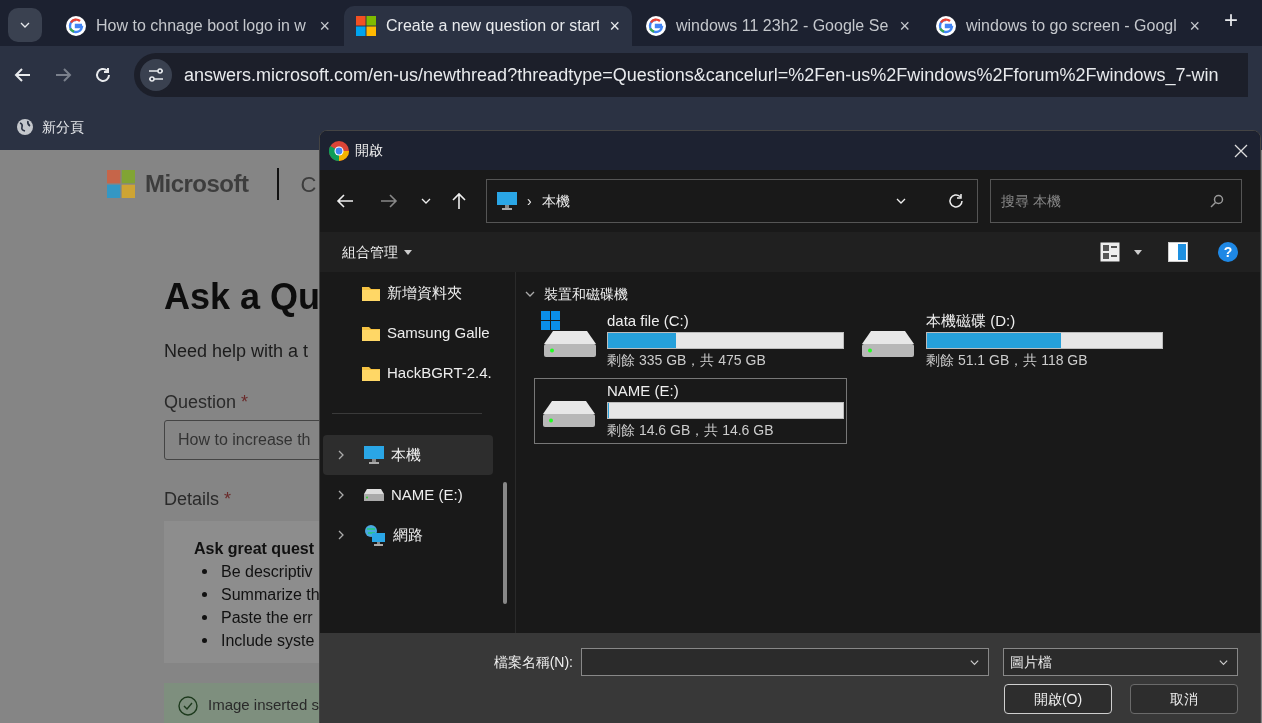 Image resolution: width=1262 pixels, height=723 pixels. I want to click on tip-text: Paste the err, so click(267, 618).